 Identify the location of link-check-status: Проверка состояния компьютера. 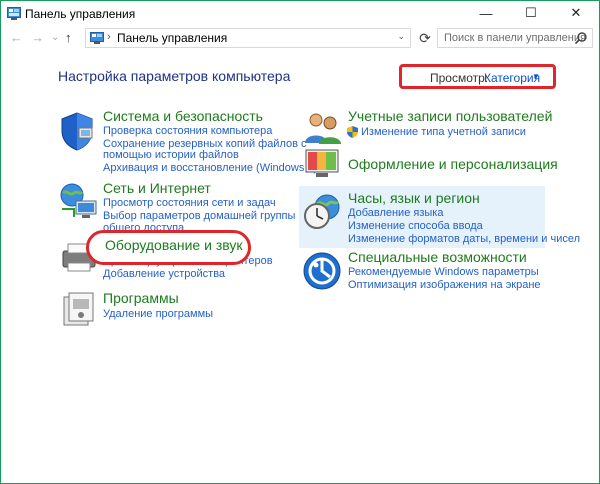
(187, 131).